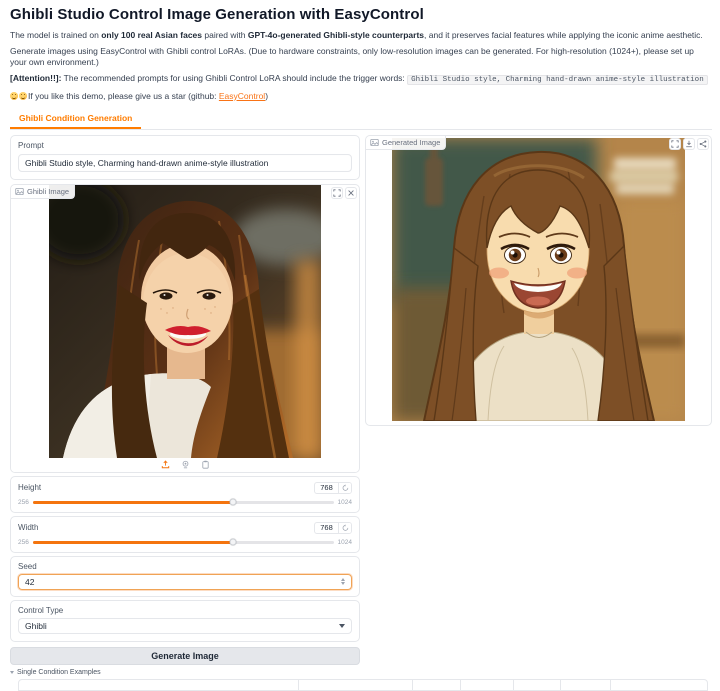 Image resolution: width=720 pixels, height=691 pixels. I want to click on examples-section: Single Condition Examples, so click(360, 680).